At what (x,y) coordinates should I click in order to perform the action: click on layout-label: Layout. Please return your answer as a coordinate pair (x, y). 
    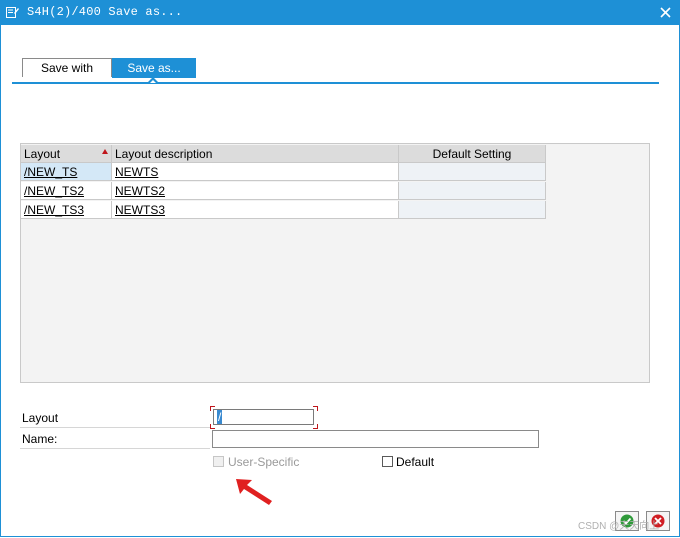
    Looking at the image, I should click on (40, 418).